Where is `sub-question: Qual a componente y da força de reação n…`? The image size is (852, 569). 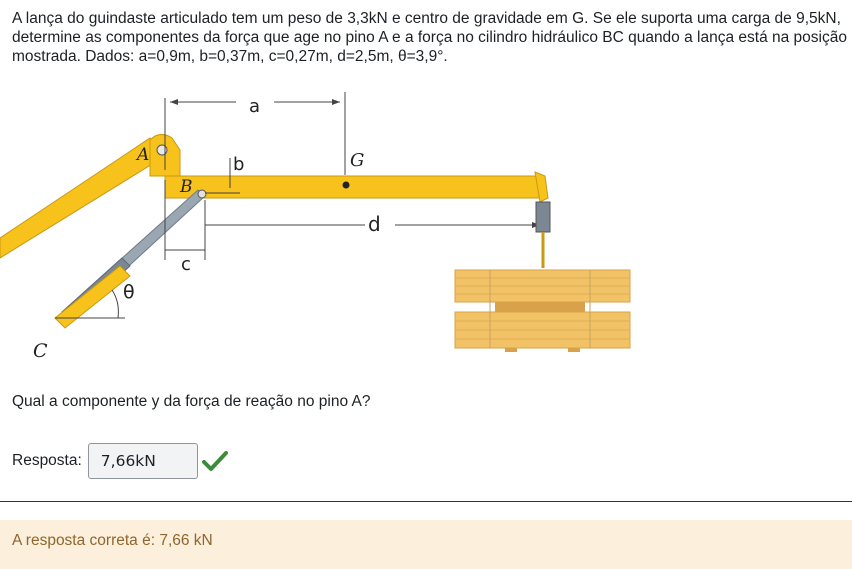 sub-question: Qual a componente y da força de reação n… is located at coordinates (191, 401).